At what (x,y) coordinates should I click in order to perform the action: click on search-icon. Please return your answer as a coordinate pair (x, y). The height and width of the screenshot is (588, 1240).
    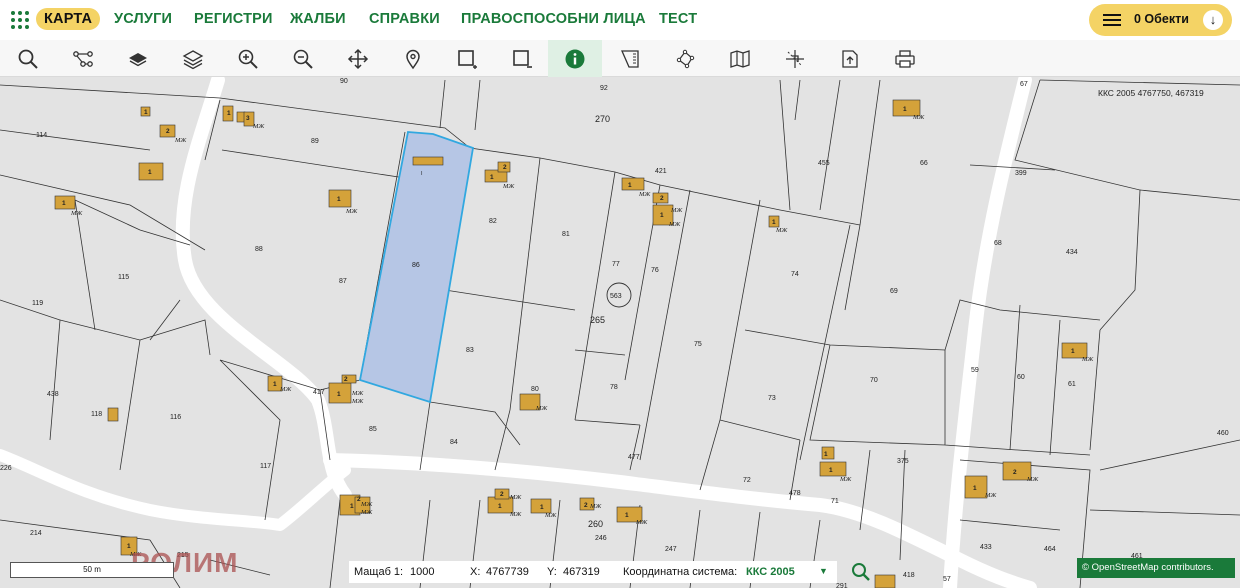
    Looking at the image, I should click on (28, 59).